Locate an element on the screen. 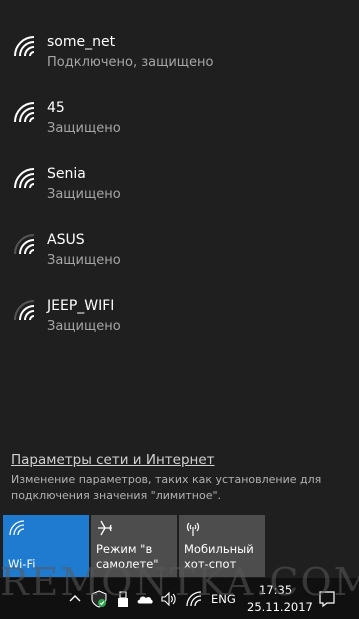 This screenshot has width=359, height=619. clock-time: 17:35 is located at coordinates (275, 590).